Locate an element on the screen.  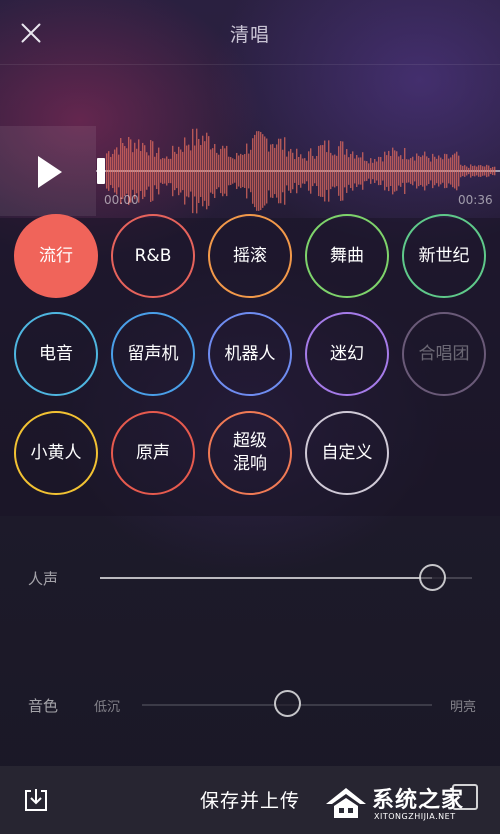
playhead-handle is located at coordinates (101, 171).